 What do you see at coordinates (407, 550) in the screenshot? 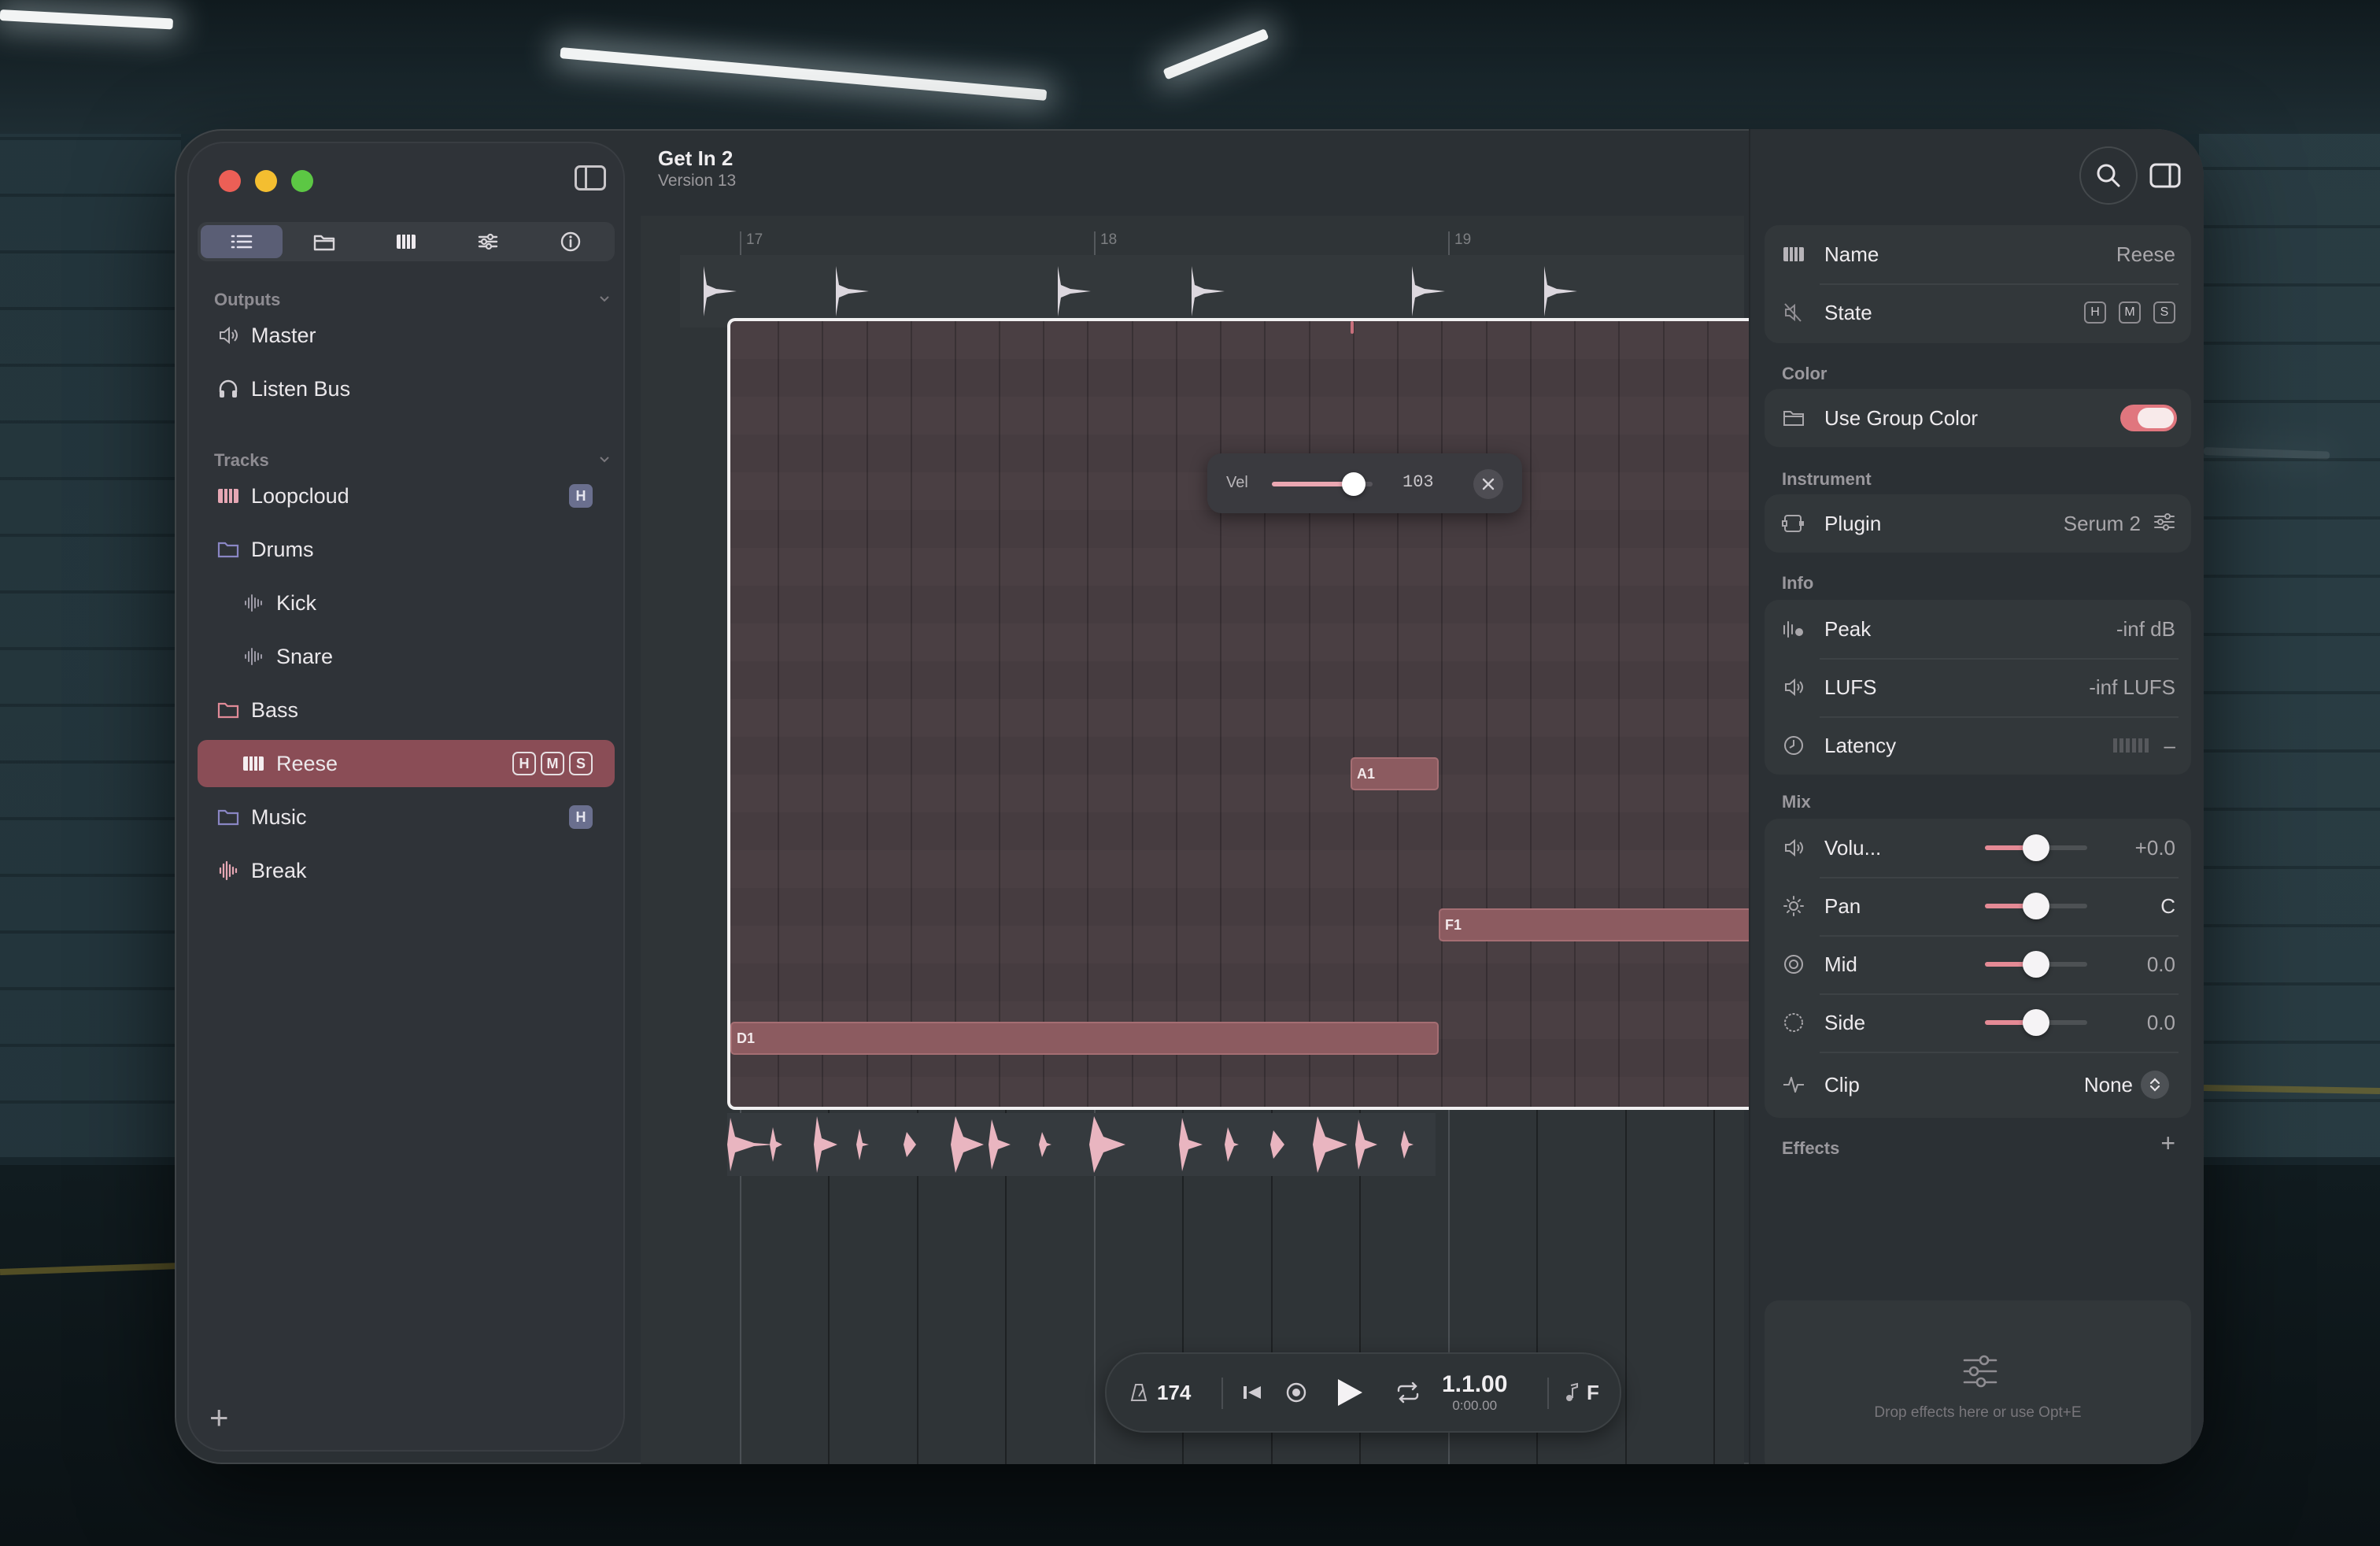
I see `track-drums: Drums` at bounding box center [407, 550].